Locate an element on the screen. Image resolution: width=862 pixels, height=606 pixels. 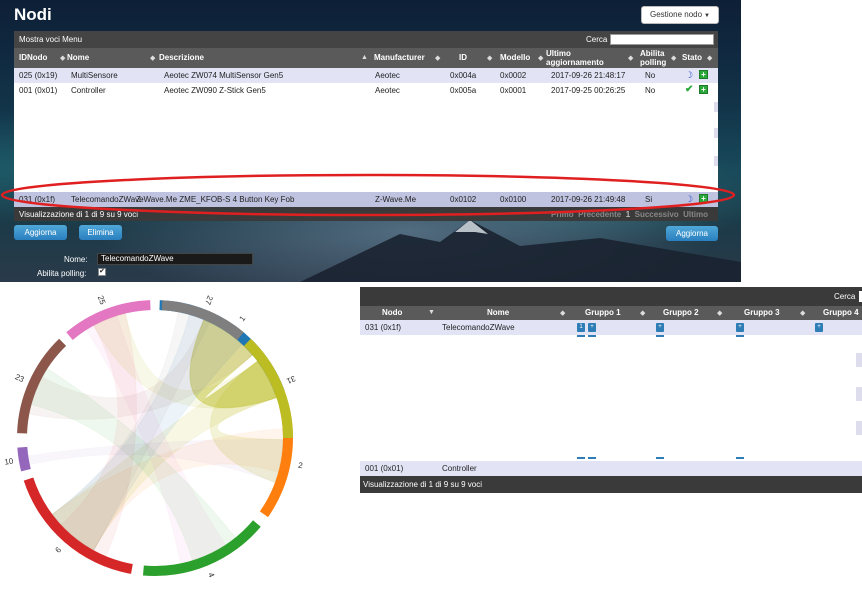
col-manufacturer: Manufacturer is located at coordinates (399, 57).